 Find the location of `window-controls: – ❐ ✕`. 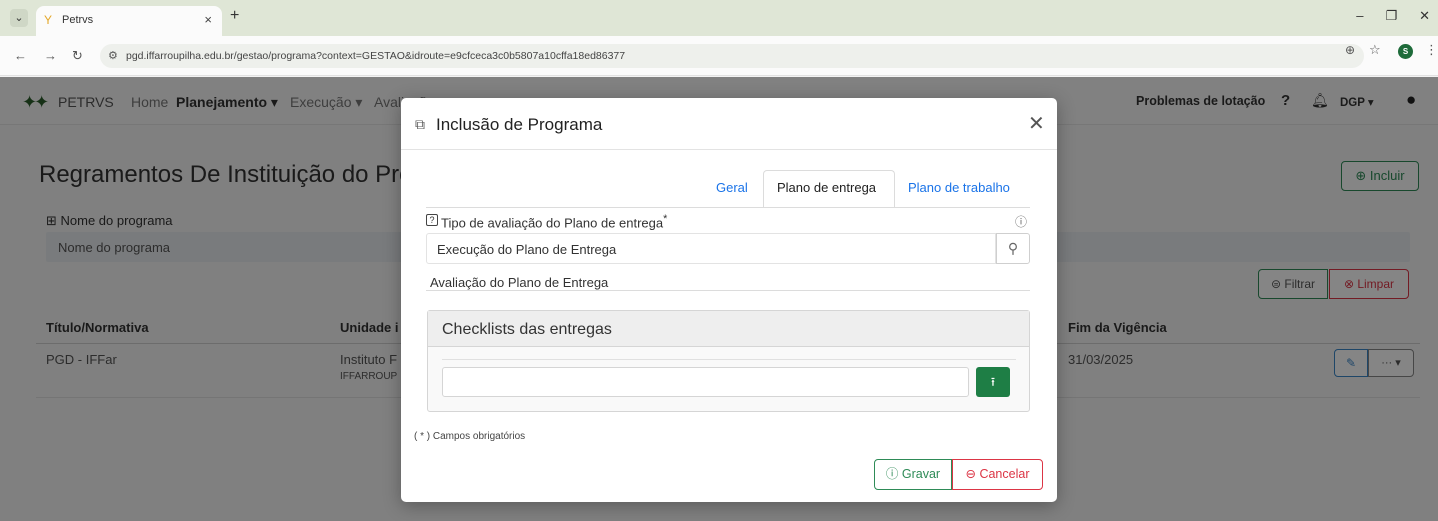

window-controls: – ❐ ✕ is located at coordinates (1393, 16).